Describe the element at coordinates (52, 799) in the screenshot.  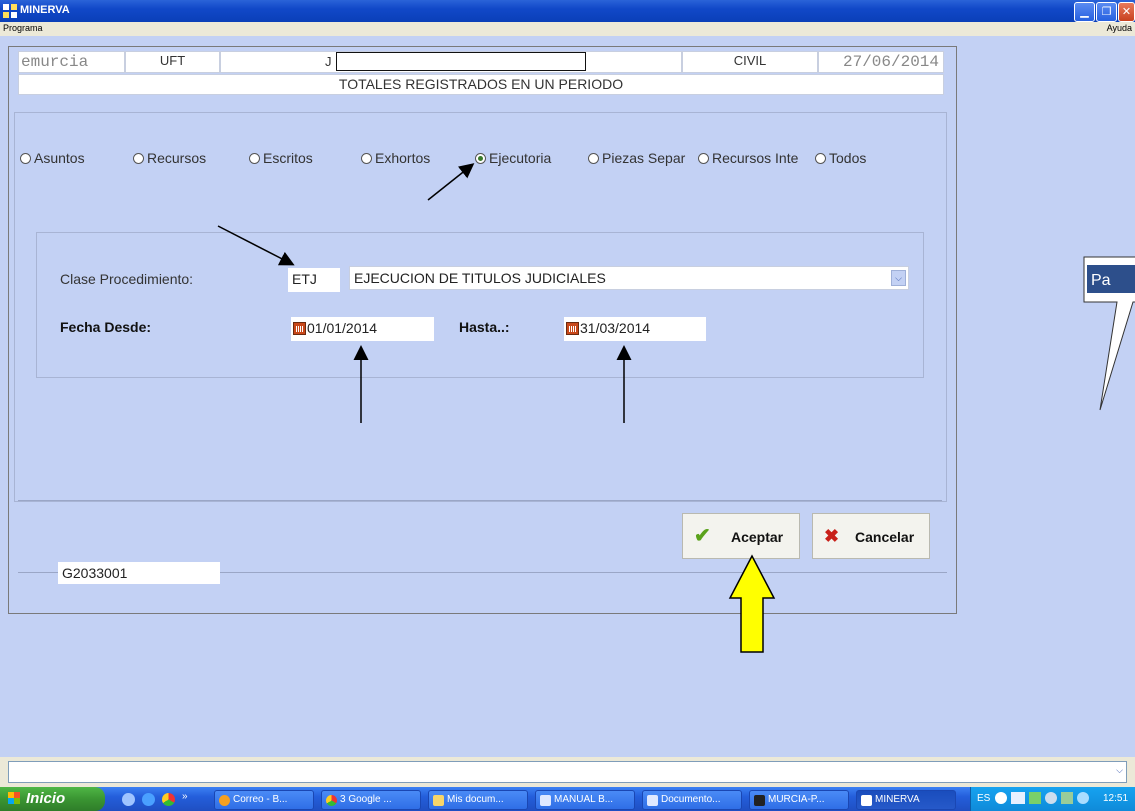
I see `start-button: Inicio` at that location.